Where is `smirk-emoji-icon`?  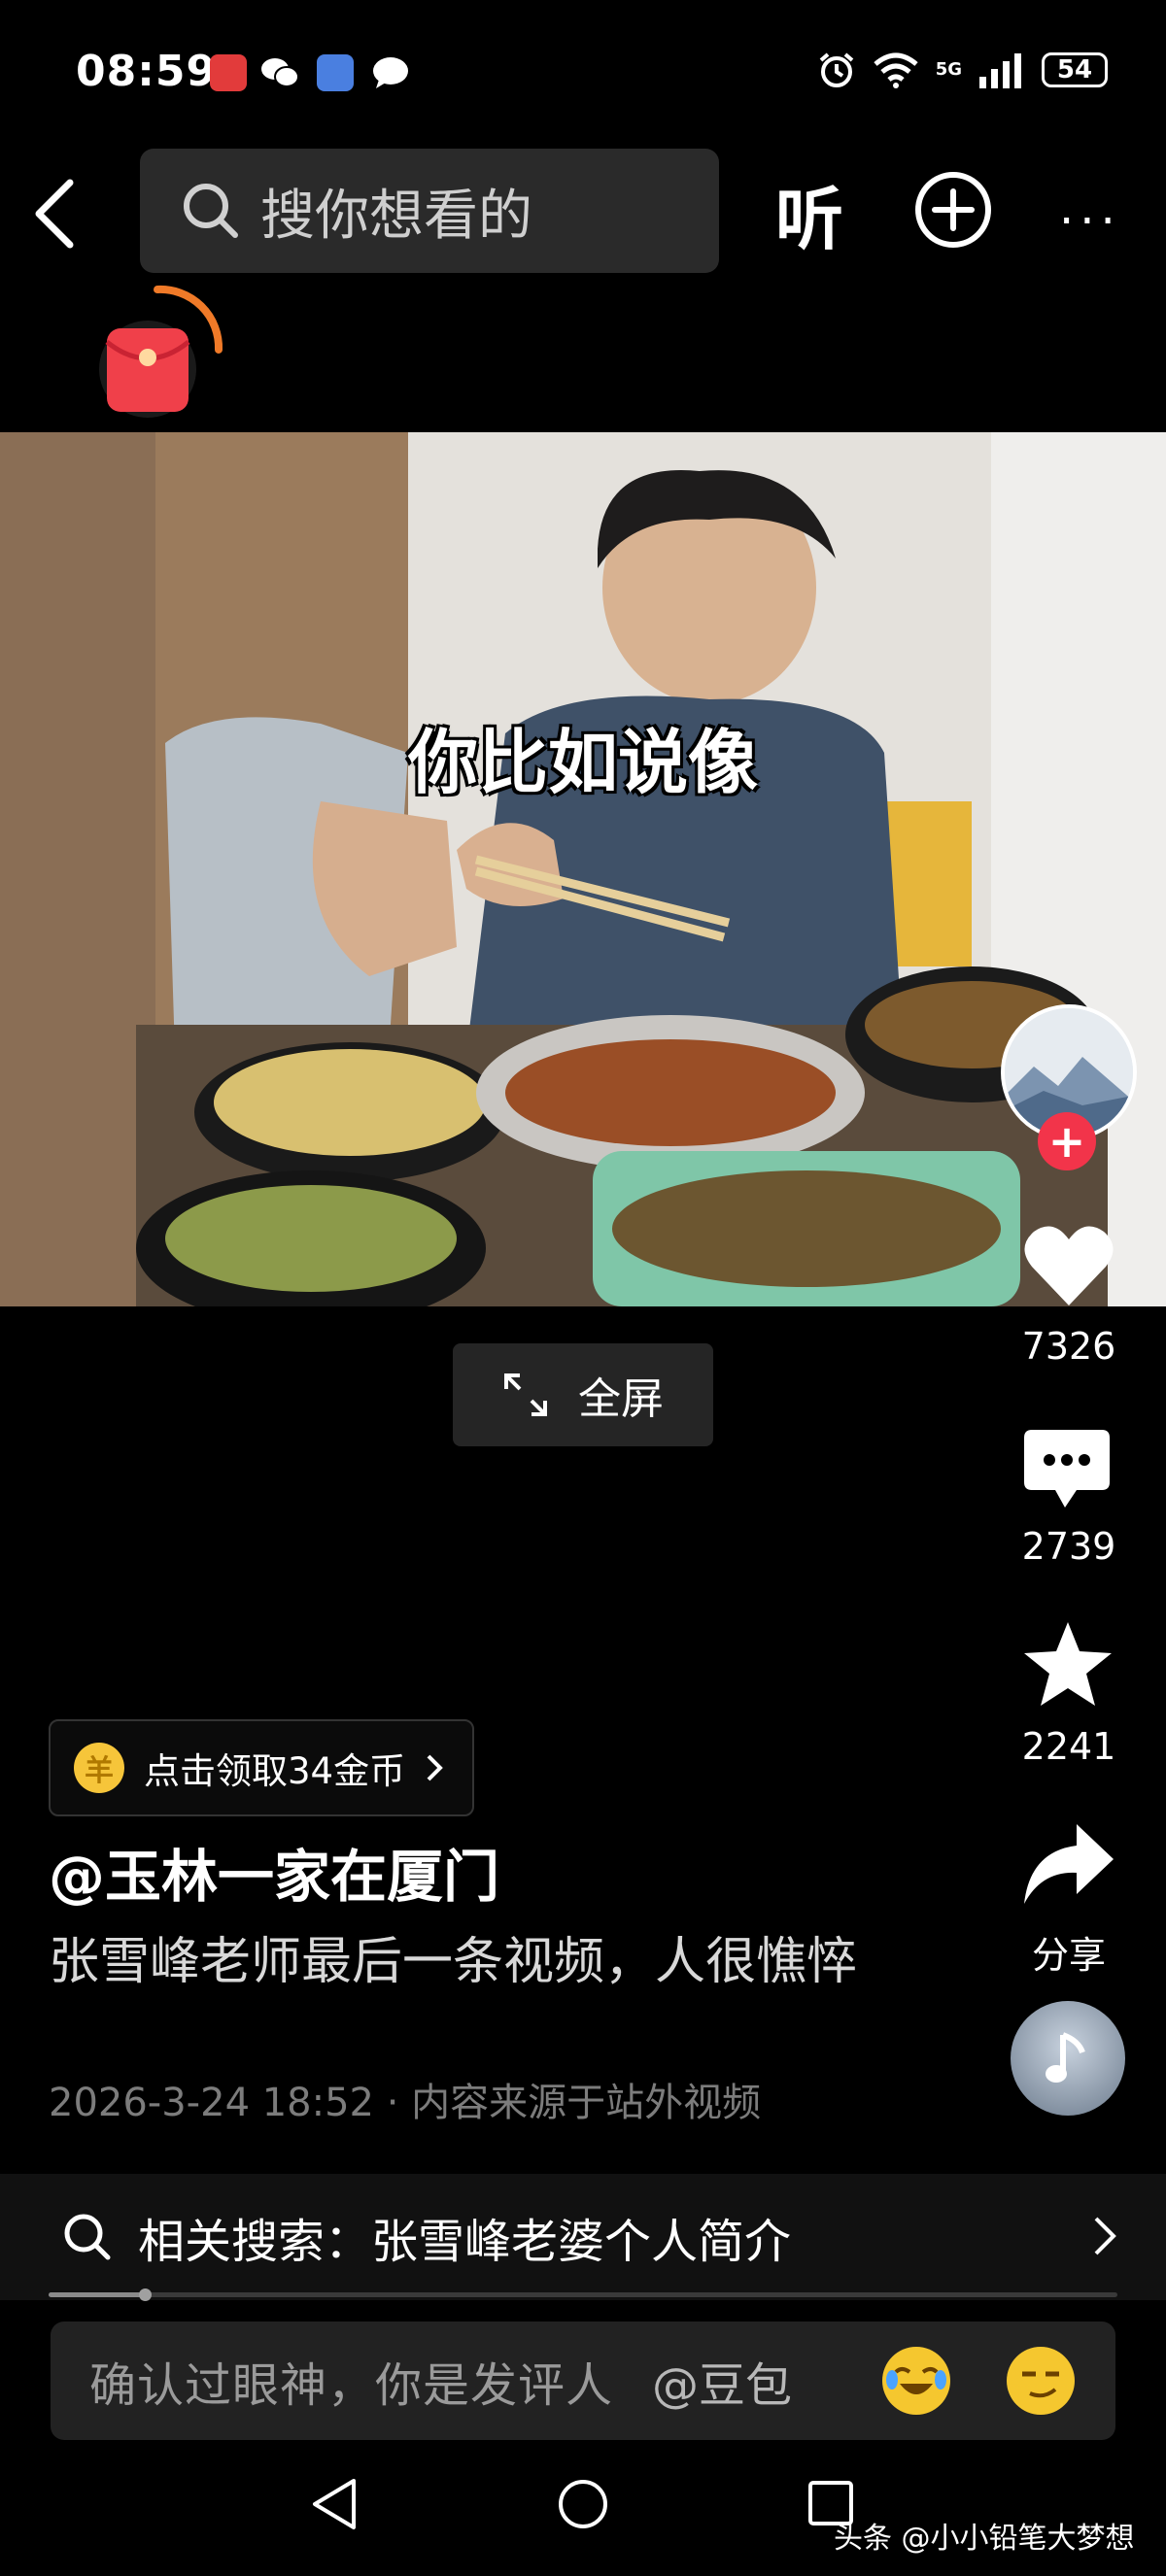 smirk-emoji-icon is located at coordinates (1041, 2381).